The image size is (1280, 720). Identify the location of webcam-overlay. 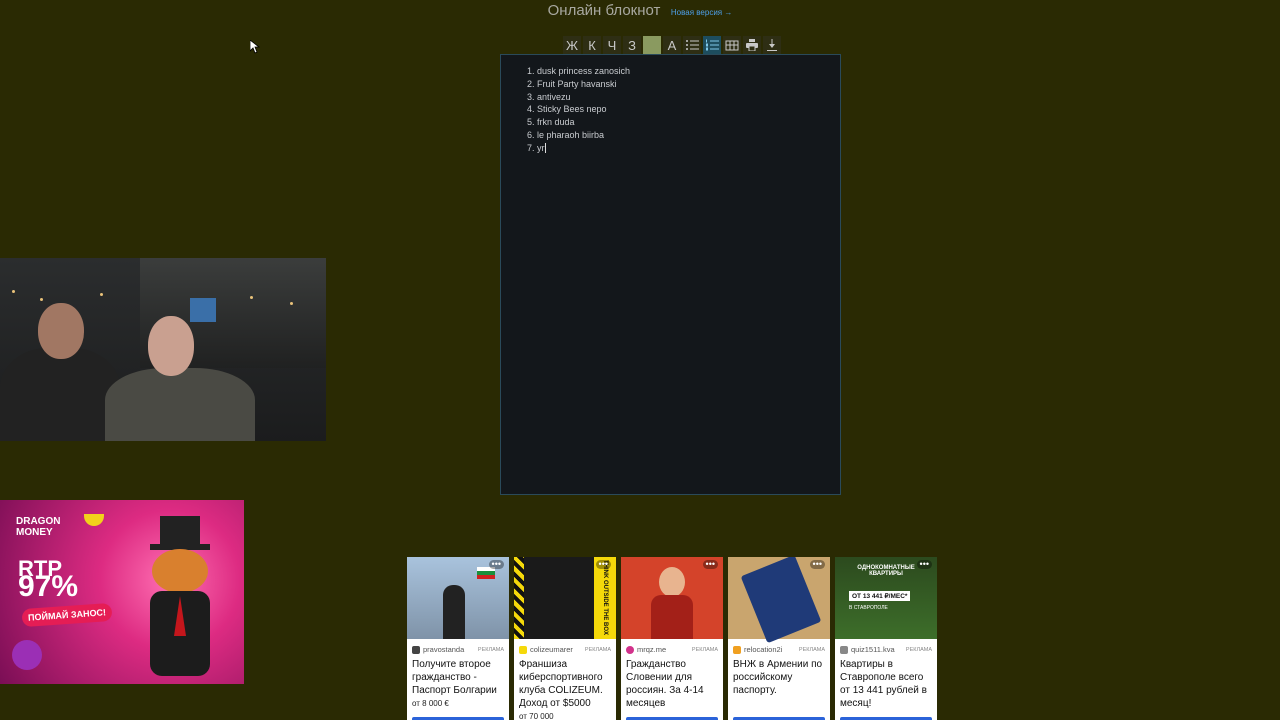
(163, 349).